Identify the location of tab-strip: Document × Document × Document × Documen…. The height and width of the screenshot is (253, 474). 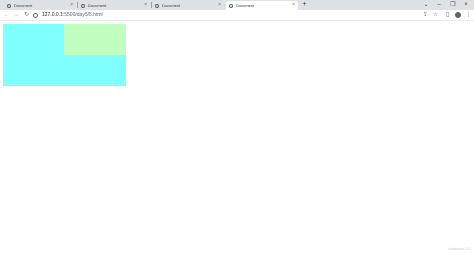
(237, 5).